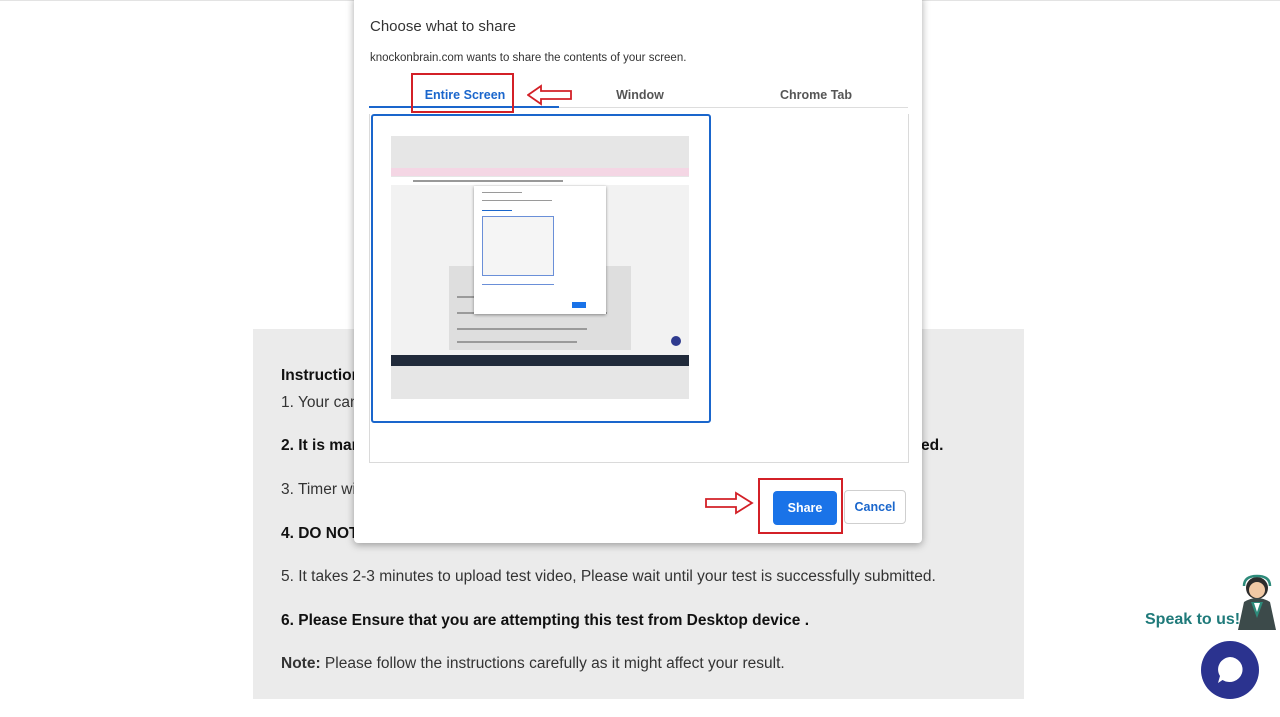 This screenshot has width=1280, height=717. I want to click on instruction-2-tail: ed., so click(932, 445).